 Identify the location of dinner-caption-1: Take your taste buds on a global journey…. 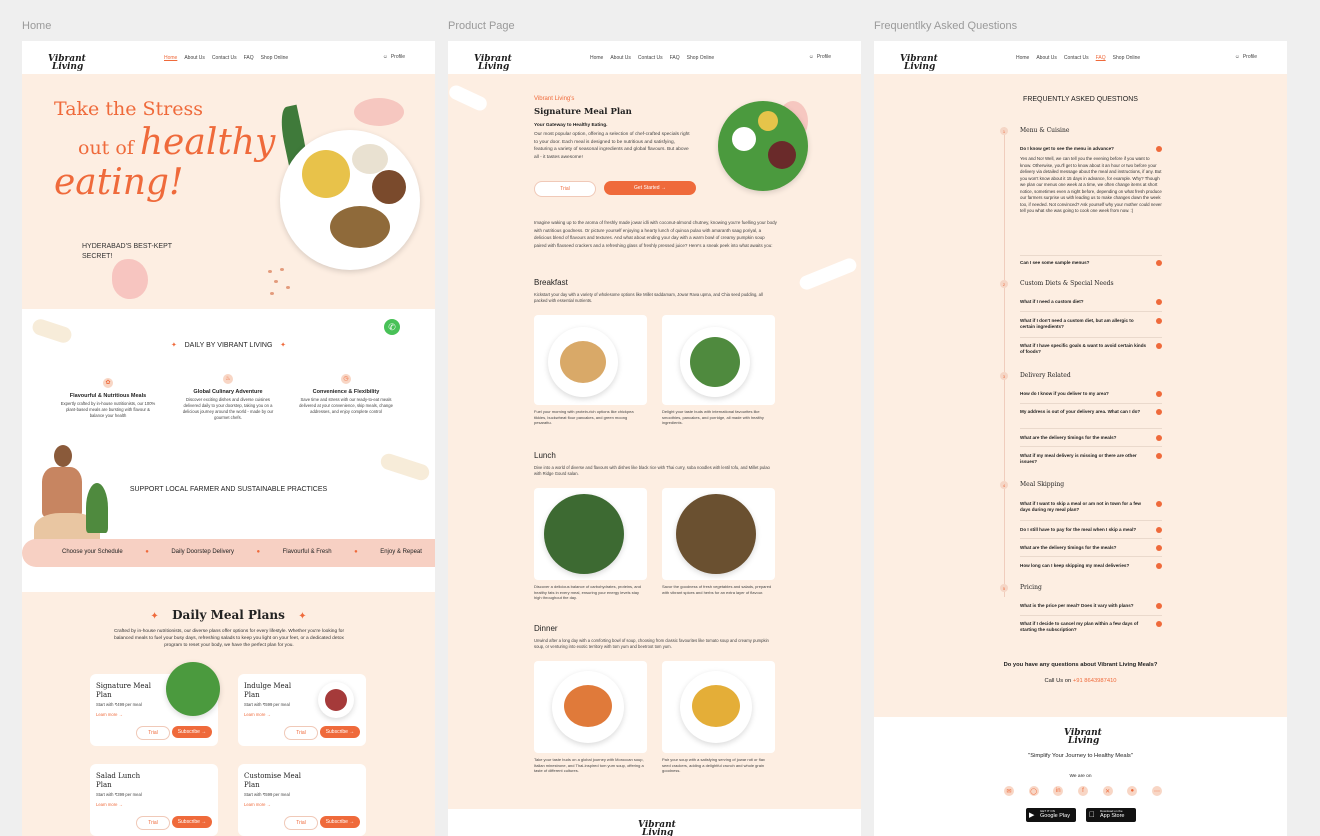
(589, 765).